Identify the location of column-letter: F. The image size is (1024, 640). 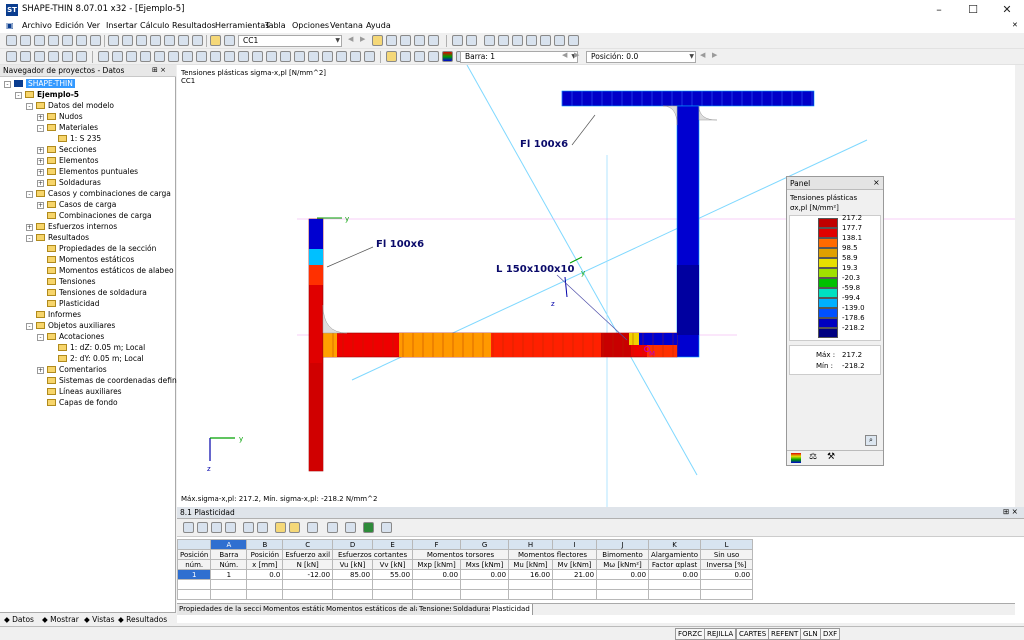
(437, 544).